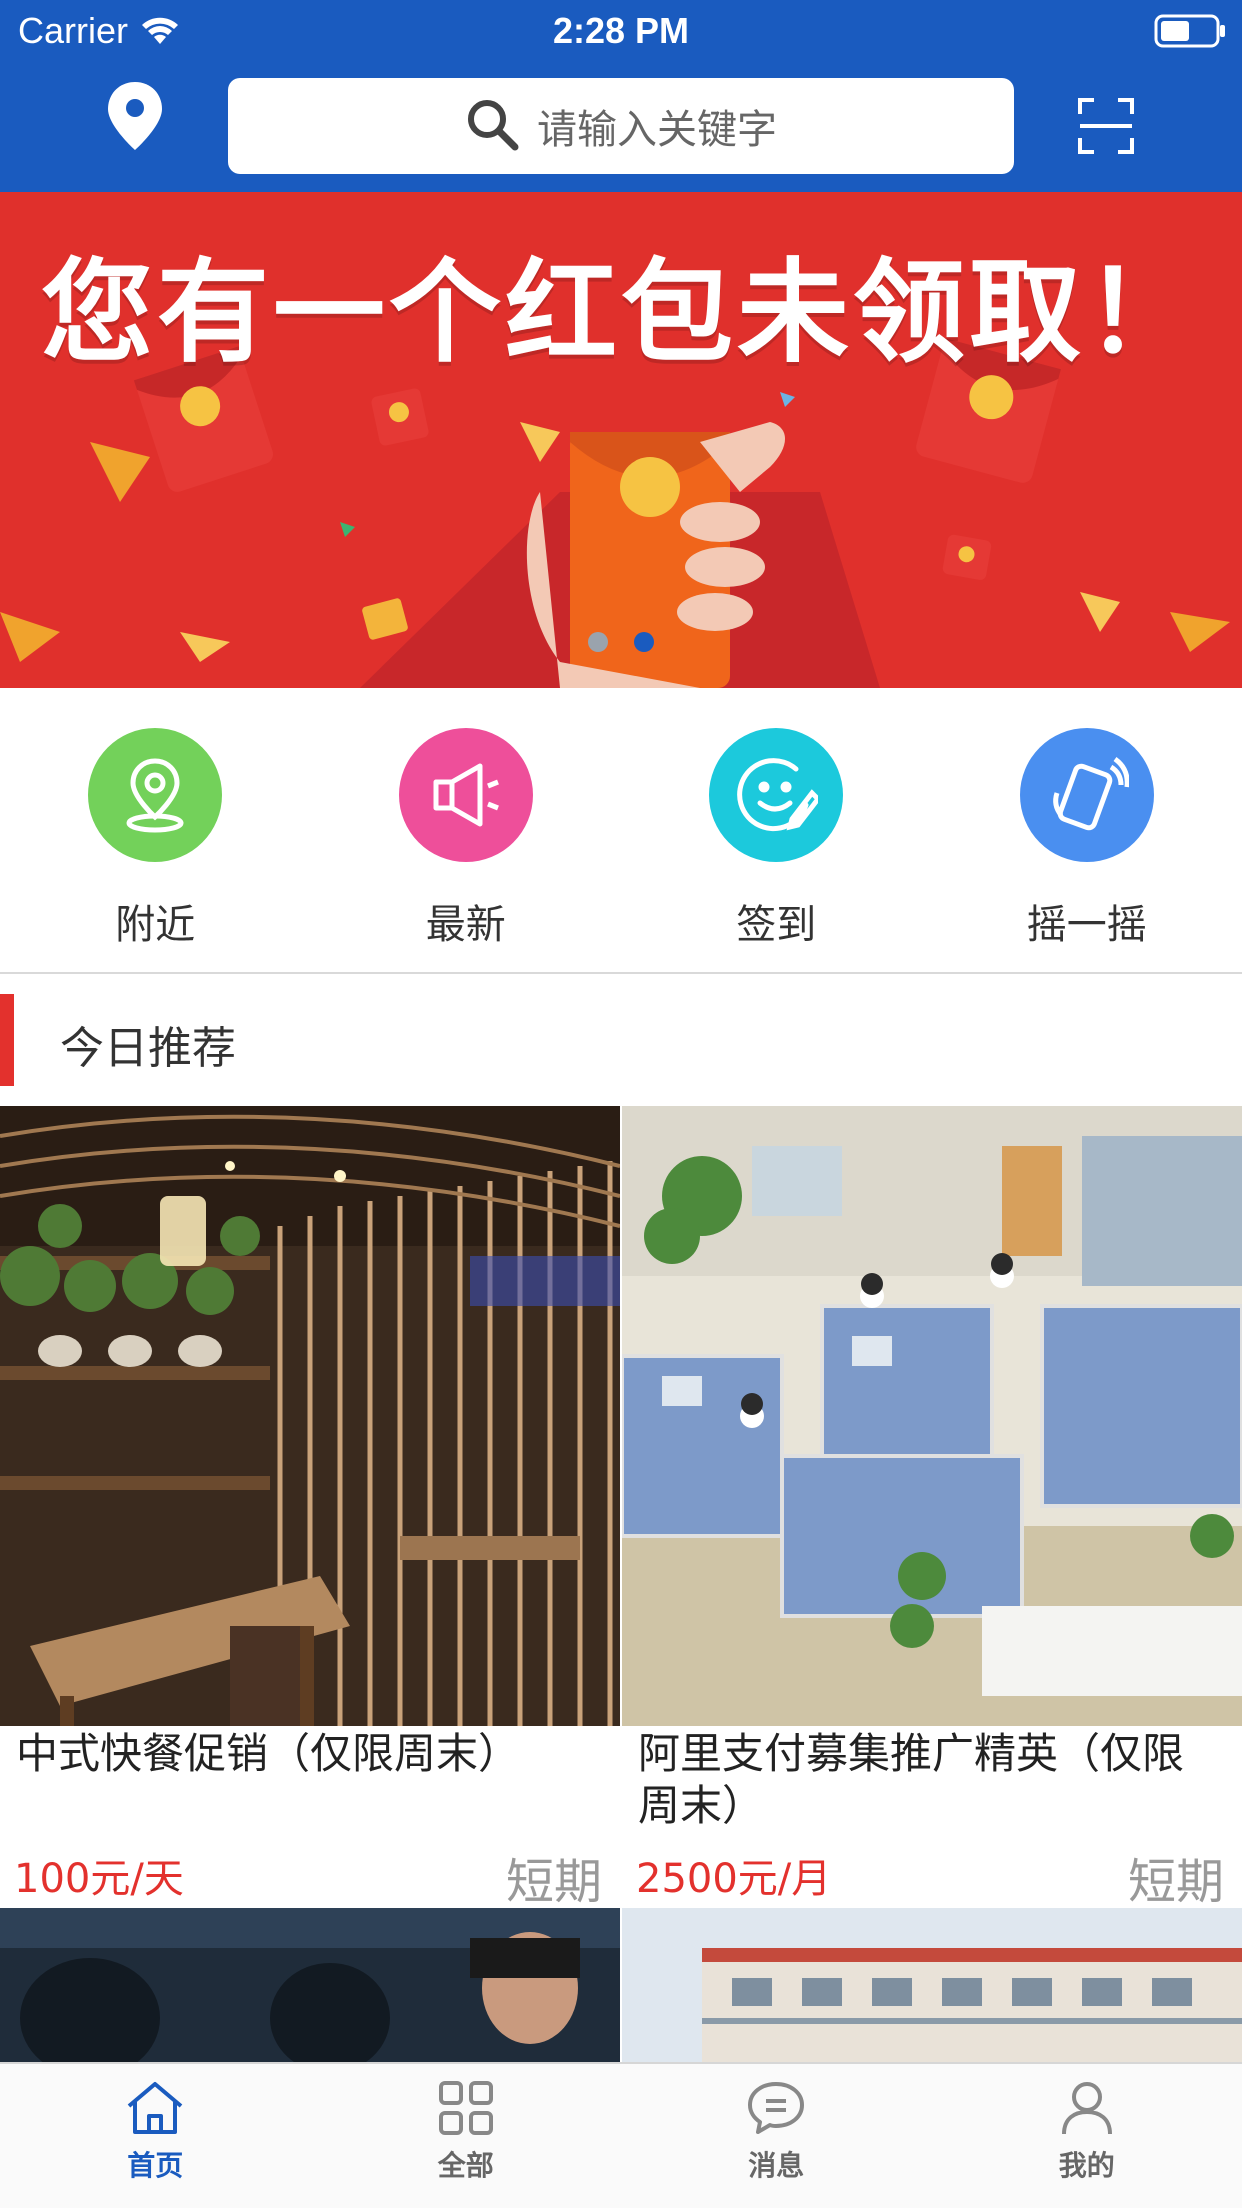  I want to click on status-bar: Carrier 2:28 PM, so click(621, 31).